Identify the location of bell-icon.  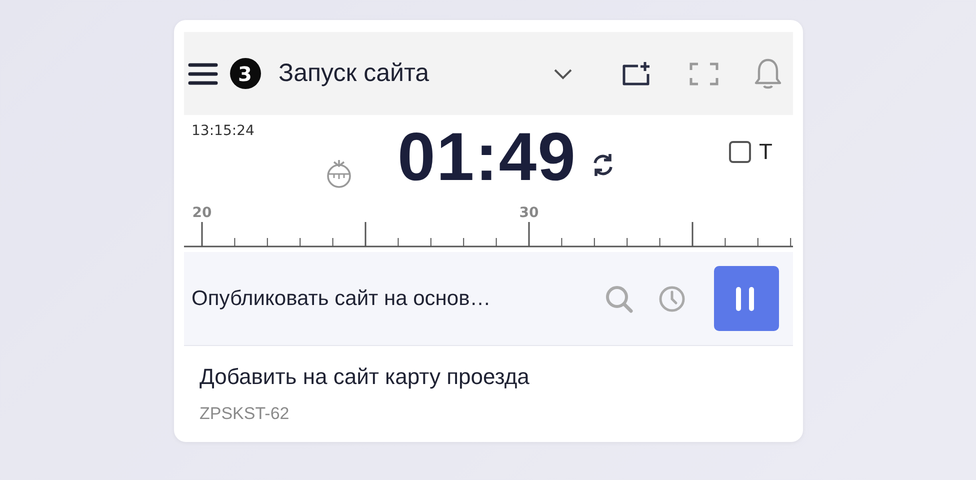
(767, 74).